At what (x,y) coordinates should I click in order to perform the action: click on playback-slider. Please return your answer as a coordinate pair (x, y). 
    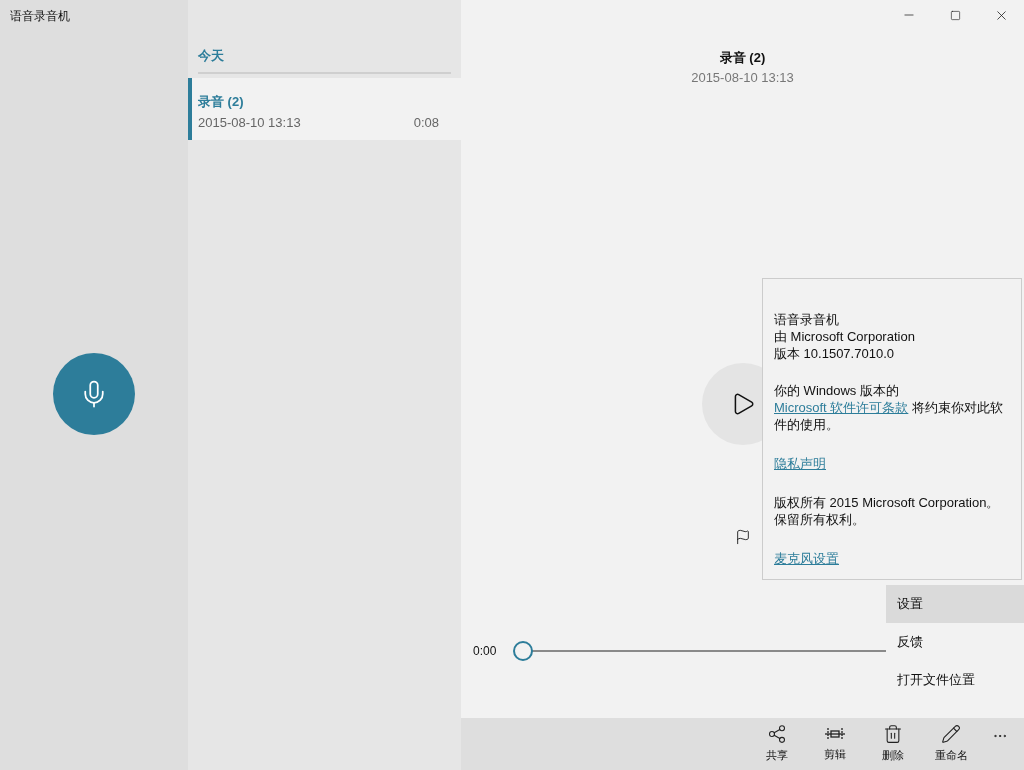
    Looking at the image, I should click on (700, 651).